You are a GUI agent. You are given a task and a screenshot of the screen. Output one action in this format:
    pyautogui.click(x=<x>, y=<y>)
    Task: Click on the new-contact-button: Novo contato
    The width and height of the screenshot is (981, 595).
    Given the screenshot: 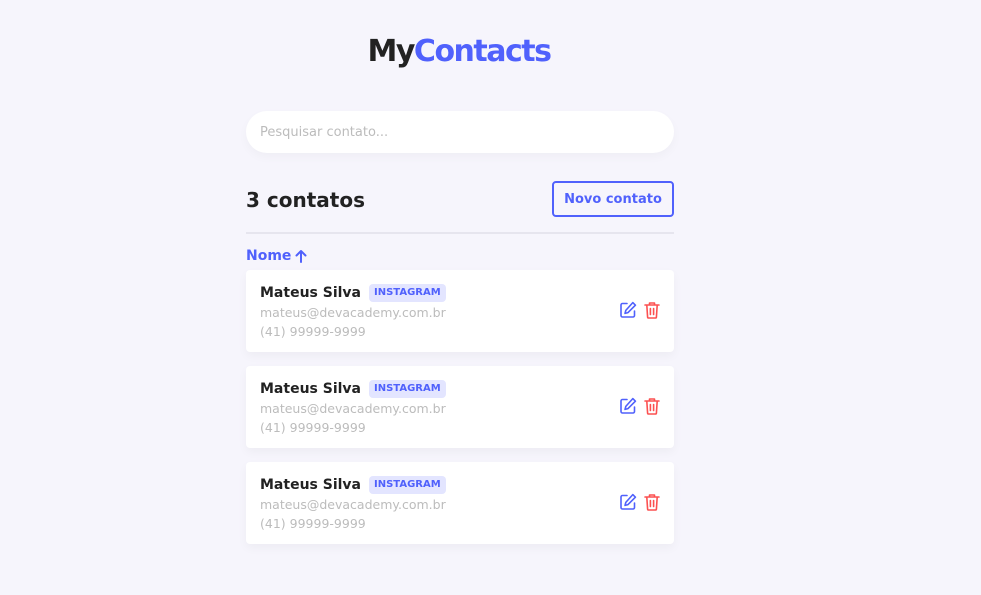 What is the action you would take?
    pyautogui.click(x=613, y=199)
    